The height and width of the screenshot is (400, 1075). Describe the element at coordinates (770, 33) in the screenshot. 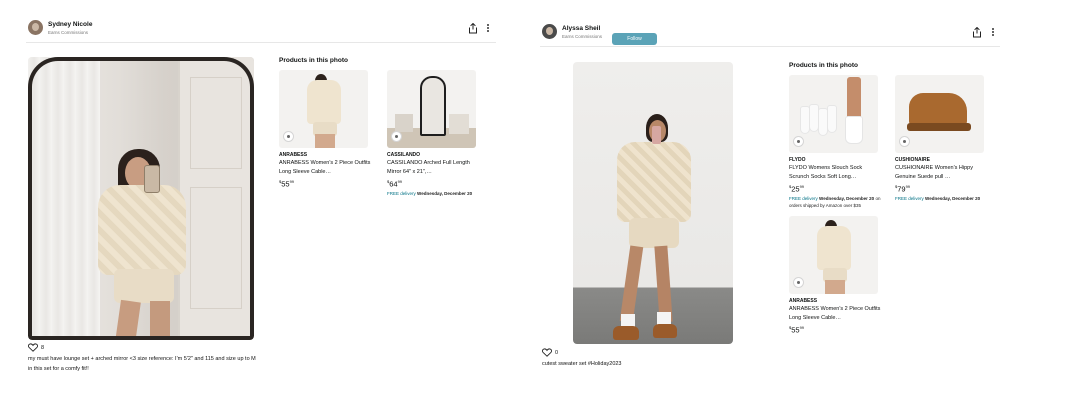

I see `post-header: Alyssa Sheil Earns Commissions Follow` at that location.